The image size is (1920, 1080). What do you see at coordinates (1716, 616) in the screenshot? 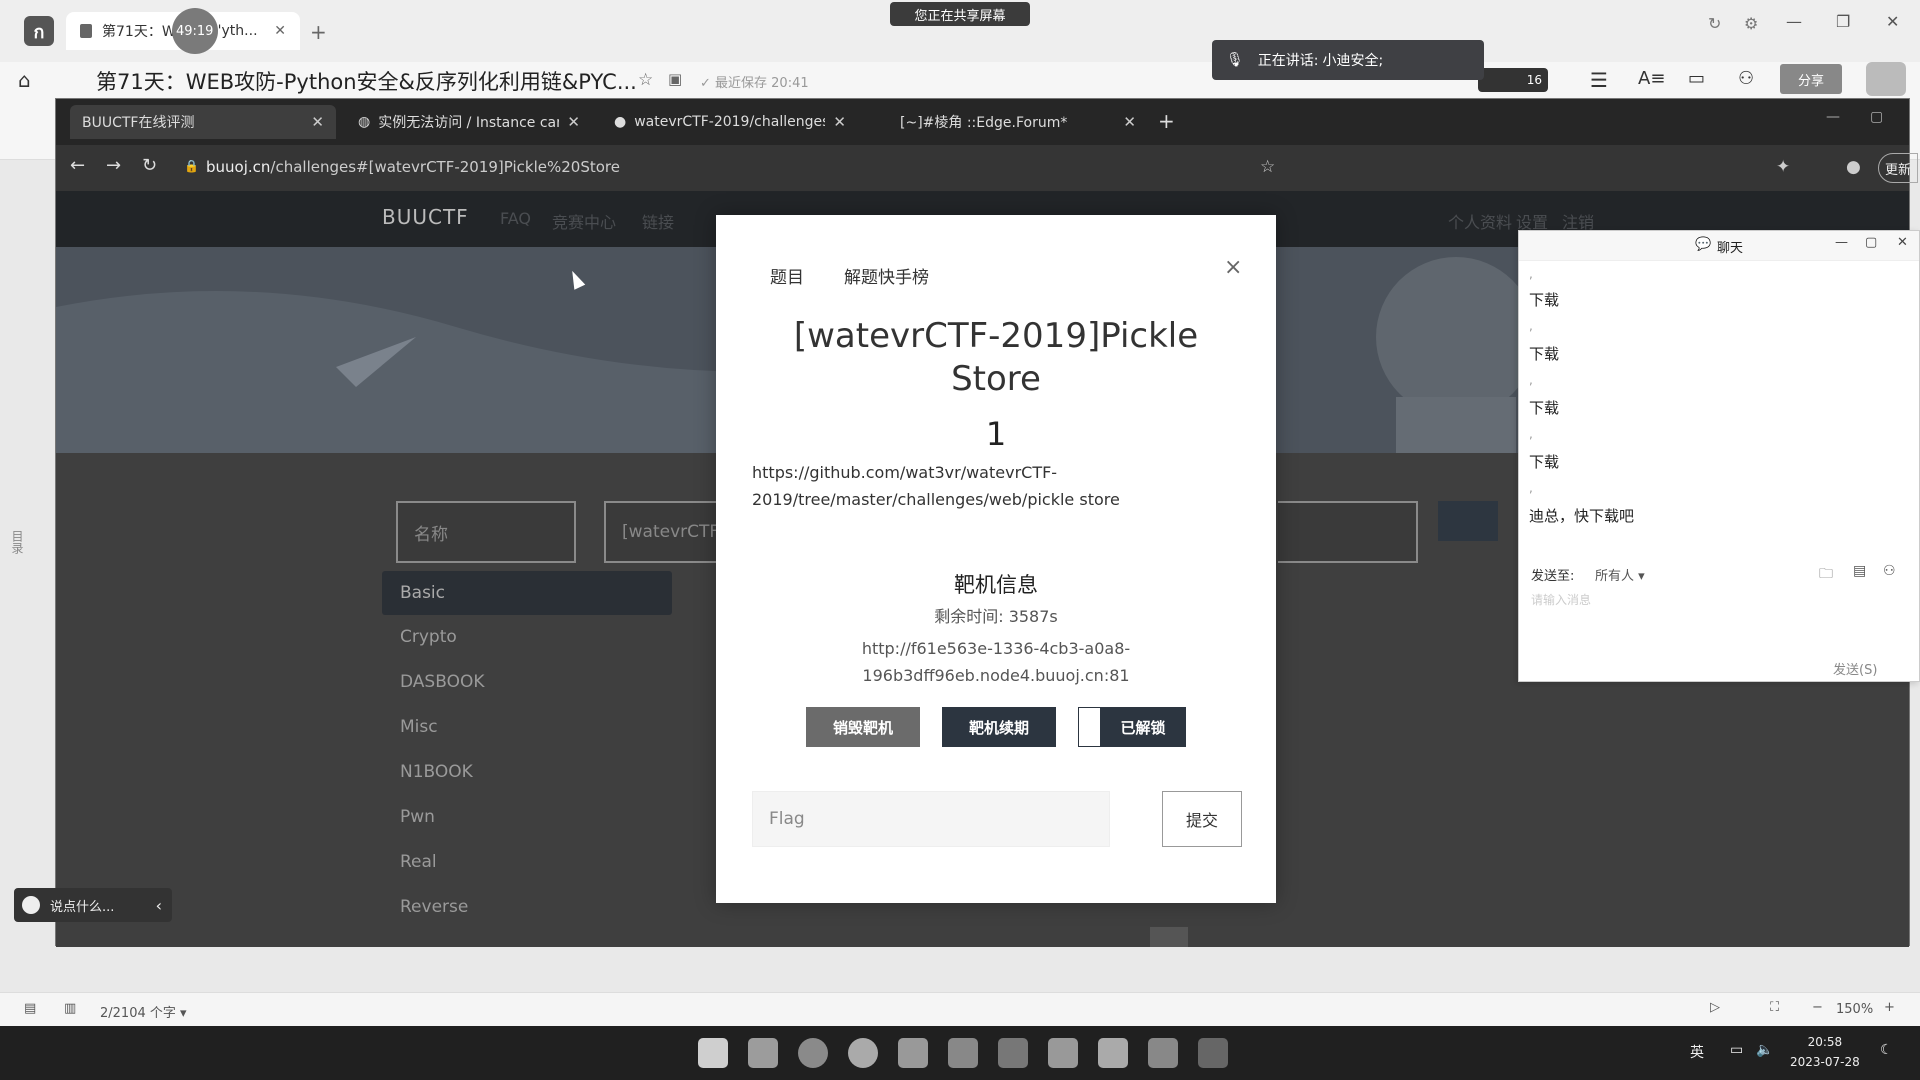
I see `chat-input: 请输入消息` at bounding box center [1716, 616].